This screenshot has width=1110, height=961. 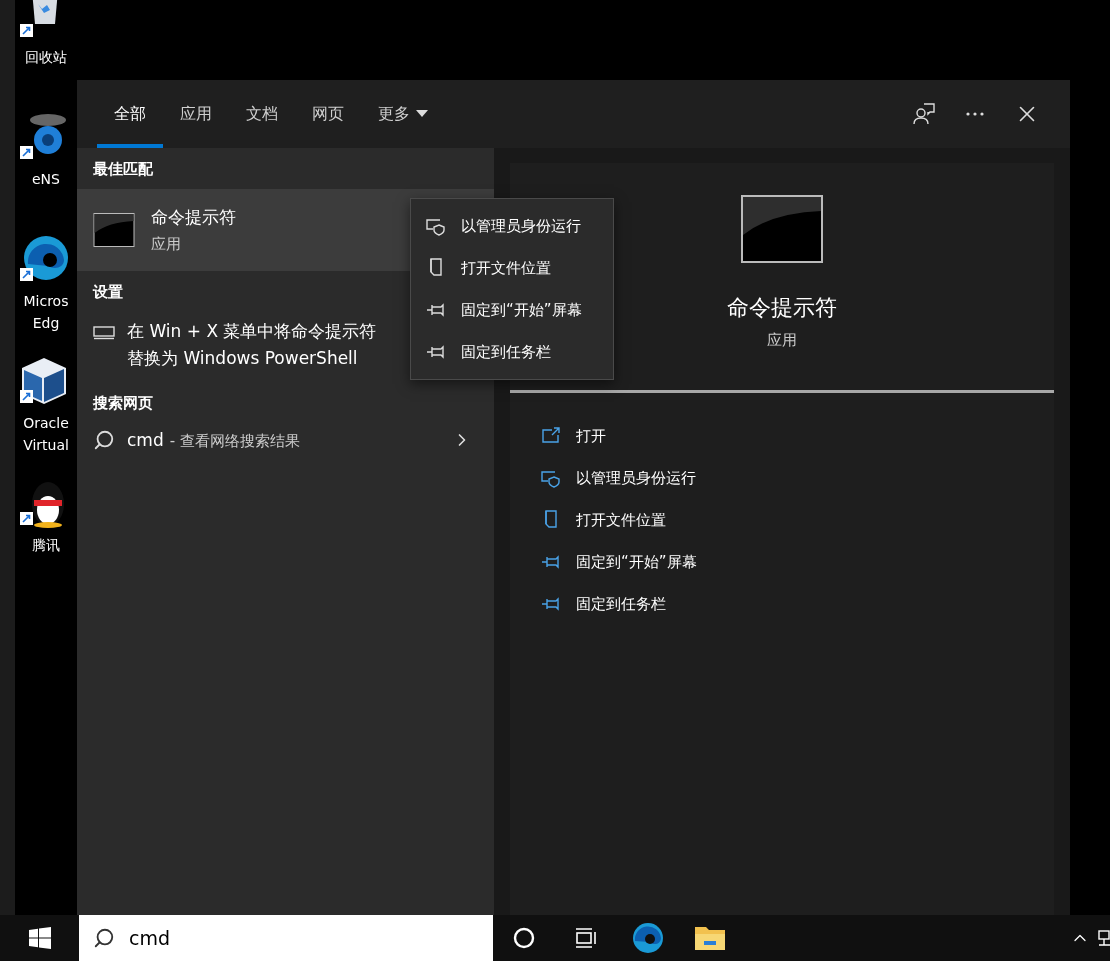 What do you see at coordinates (797, 436) in the screenshot?
I see `action-item: 打开` at bounding box center [797, 436].